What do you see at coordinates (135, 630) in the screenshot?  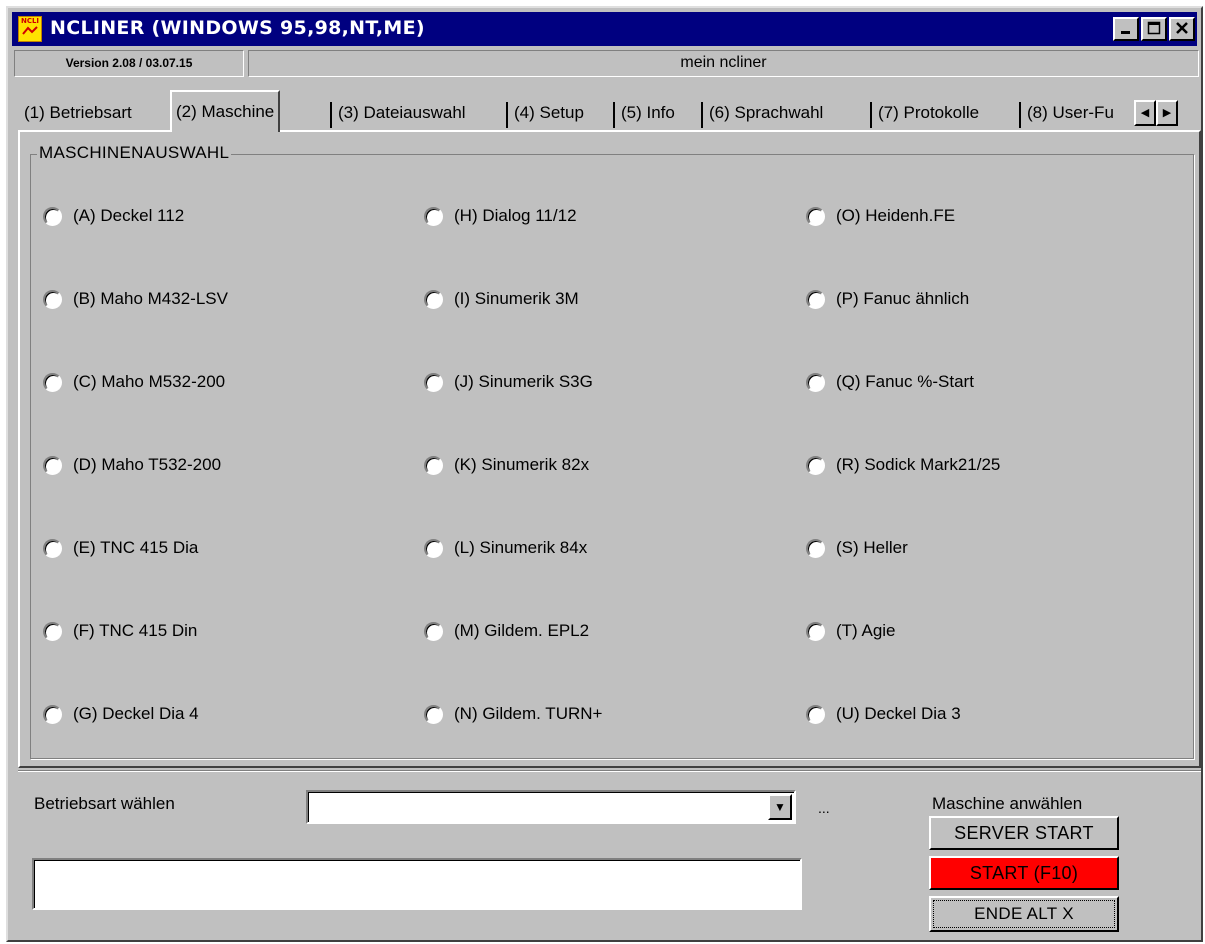 I see `radio-label: (F) TNC 415 Din` at bounding box center [135, 630].